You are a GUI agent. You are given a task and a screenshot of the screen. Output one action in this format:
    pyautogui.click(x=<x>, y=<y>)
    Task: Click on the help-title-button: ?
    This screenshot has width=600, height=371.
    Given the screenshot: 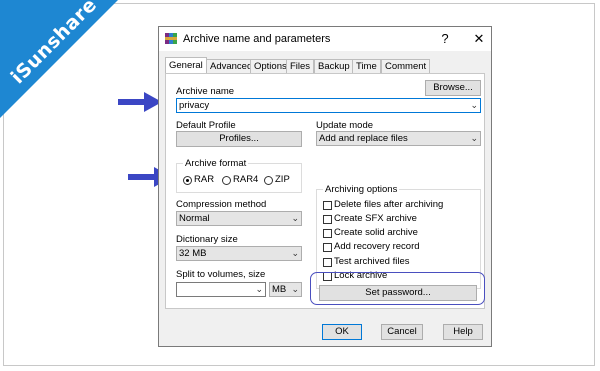 What is the action you would take?
    pyautogui.click(x=445, y=39)
    